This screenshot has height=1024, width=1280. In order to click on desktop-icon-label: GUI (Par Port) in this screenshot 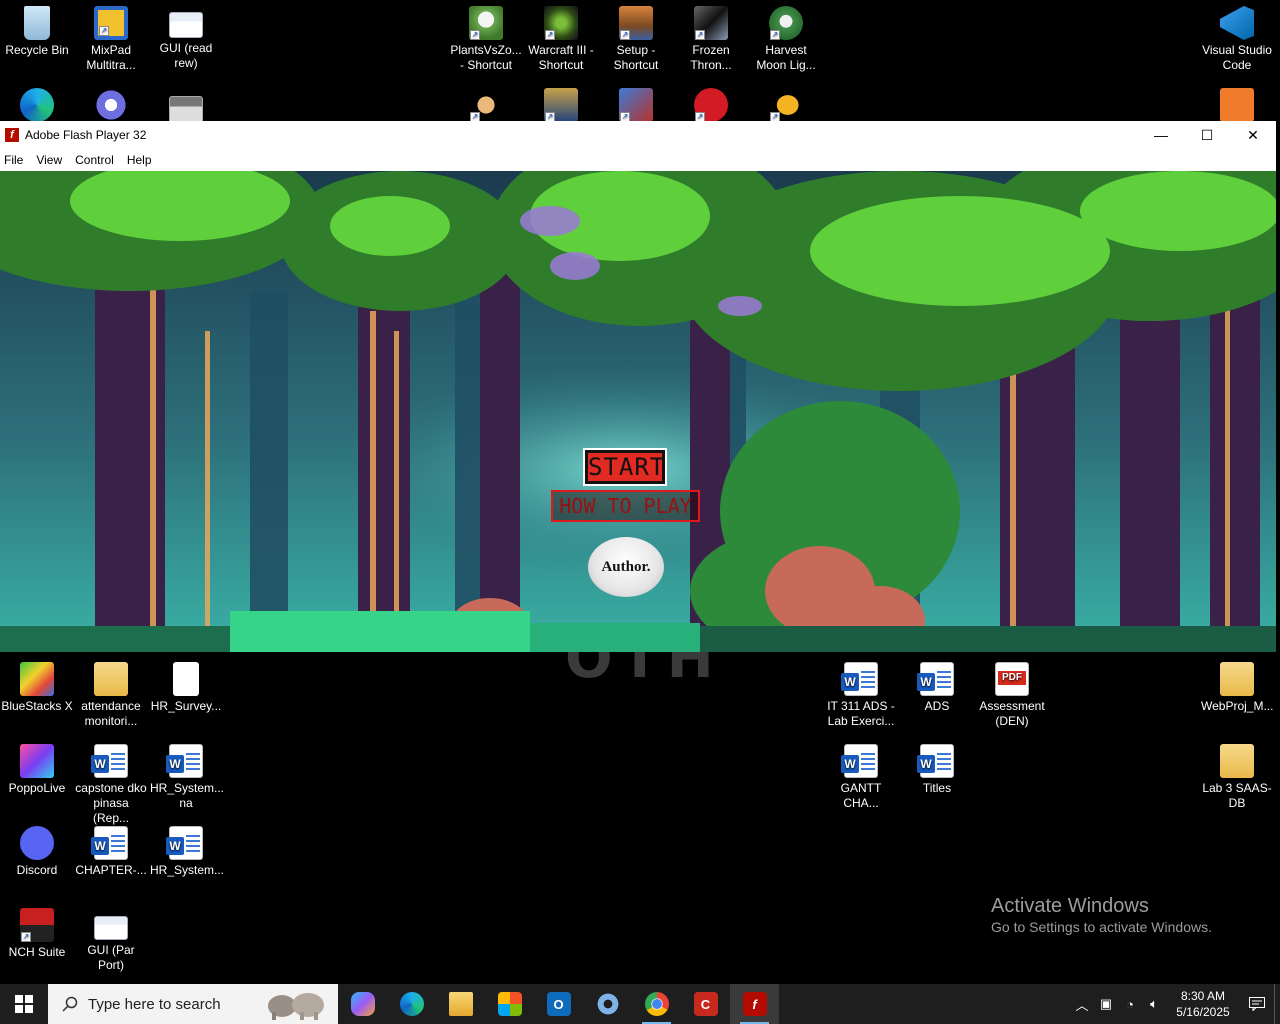, I will do `click(111, 957)`.